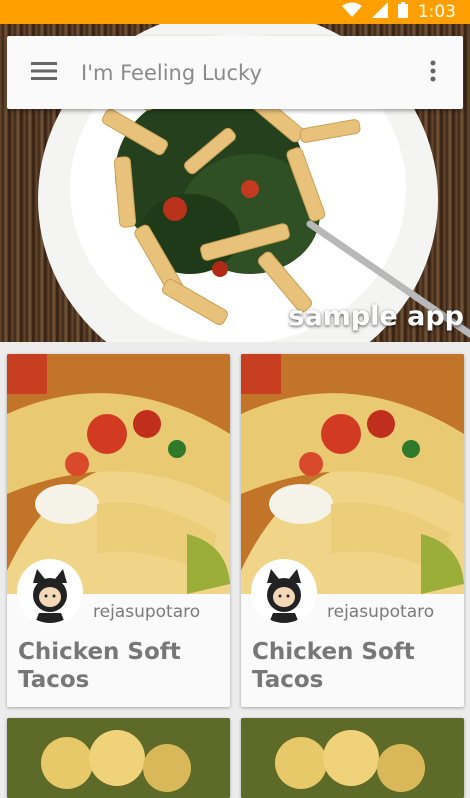  I want to click on search-toolbar, so click(235, 72).